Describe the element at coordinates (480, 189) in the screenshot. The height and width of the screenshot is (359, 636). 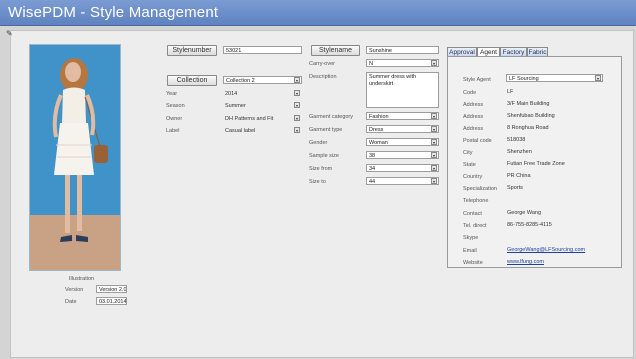
I see `specialization-label: Specialization` at that location.